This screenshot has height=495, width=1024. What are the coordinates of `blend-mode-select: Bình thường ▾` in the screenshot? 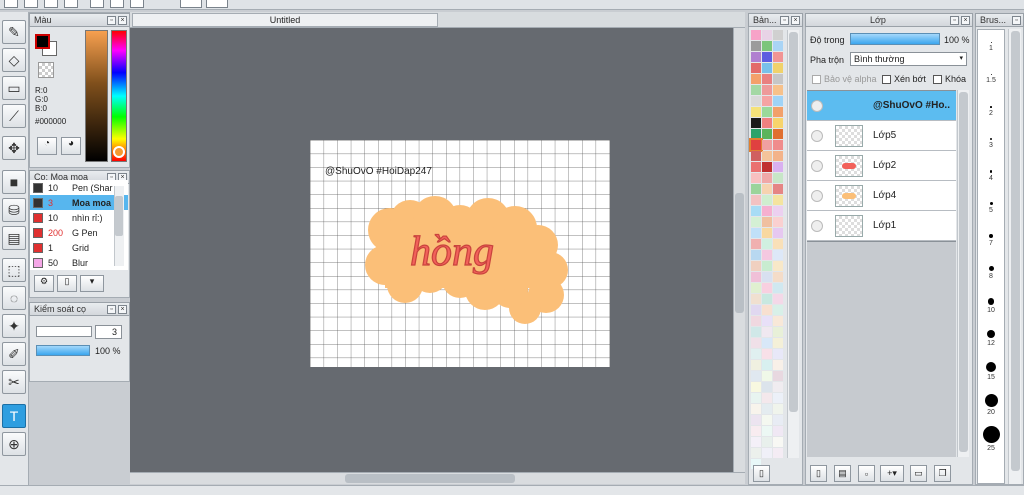 It's located at (908, 59).